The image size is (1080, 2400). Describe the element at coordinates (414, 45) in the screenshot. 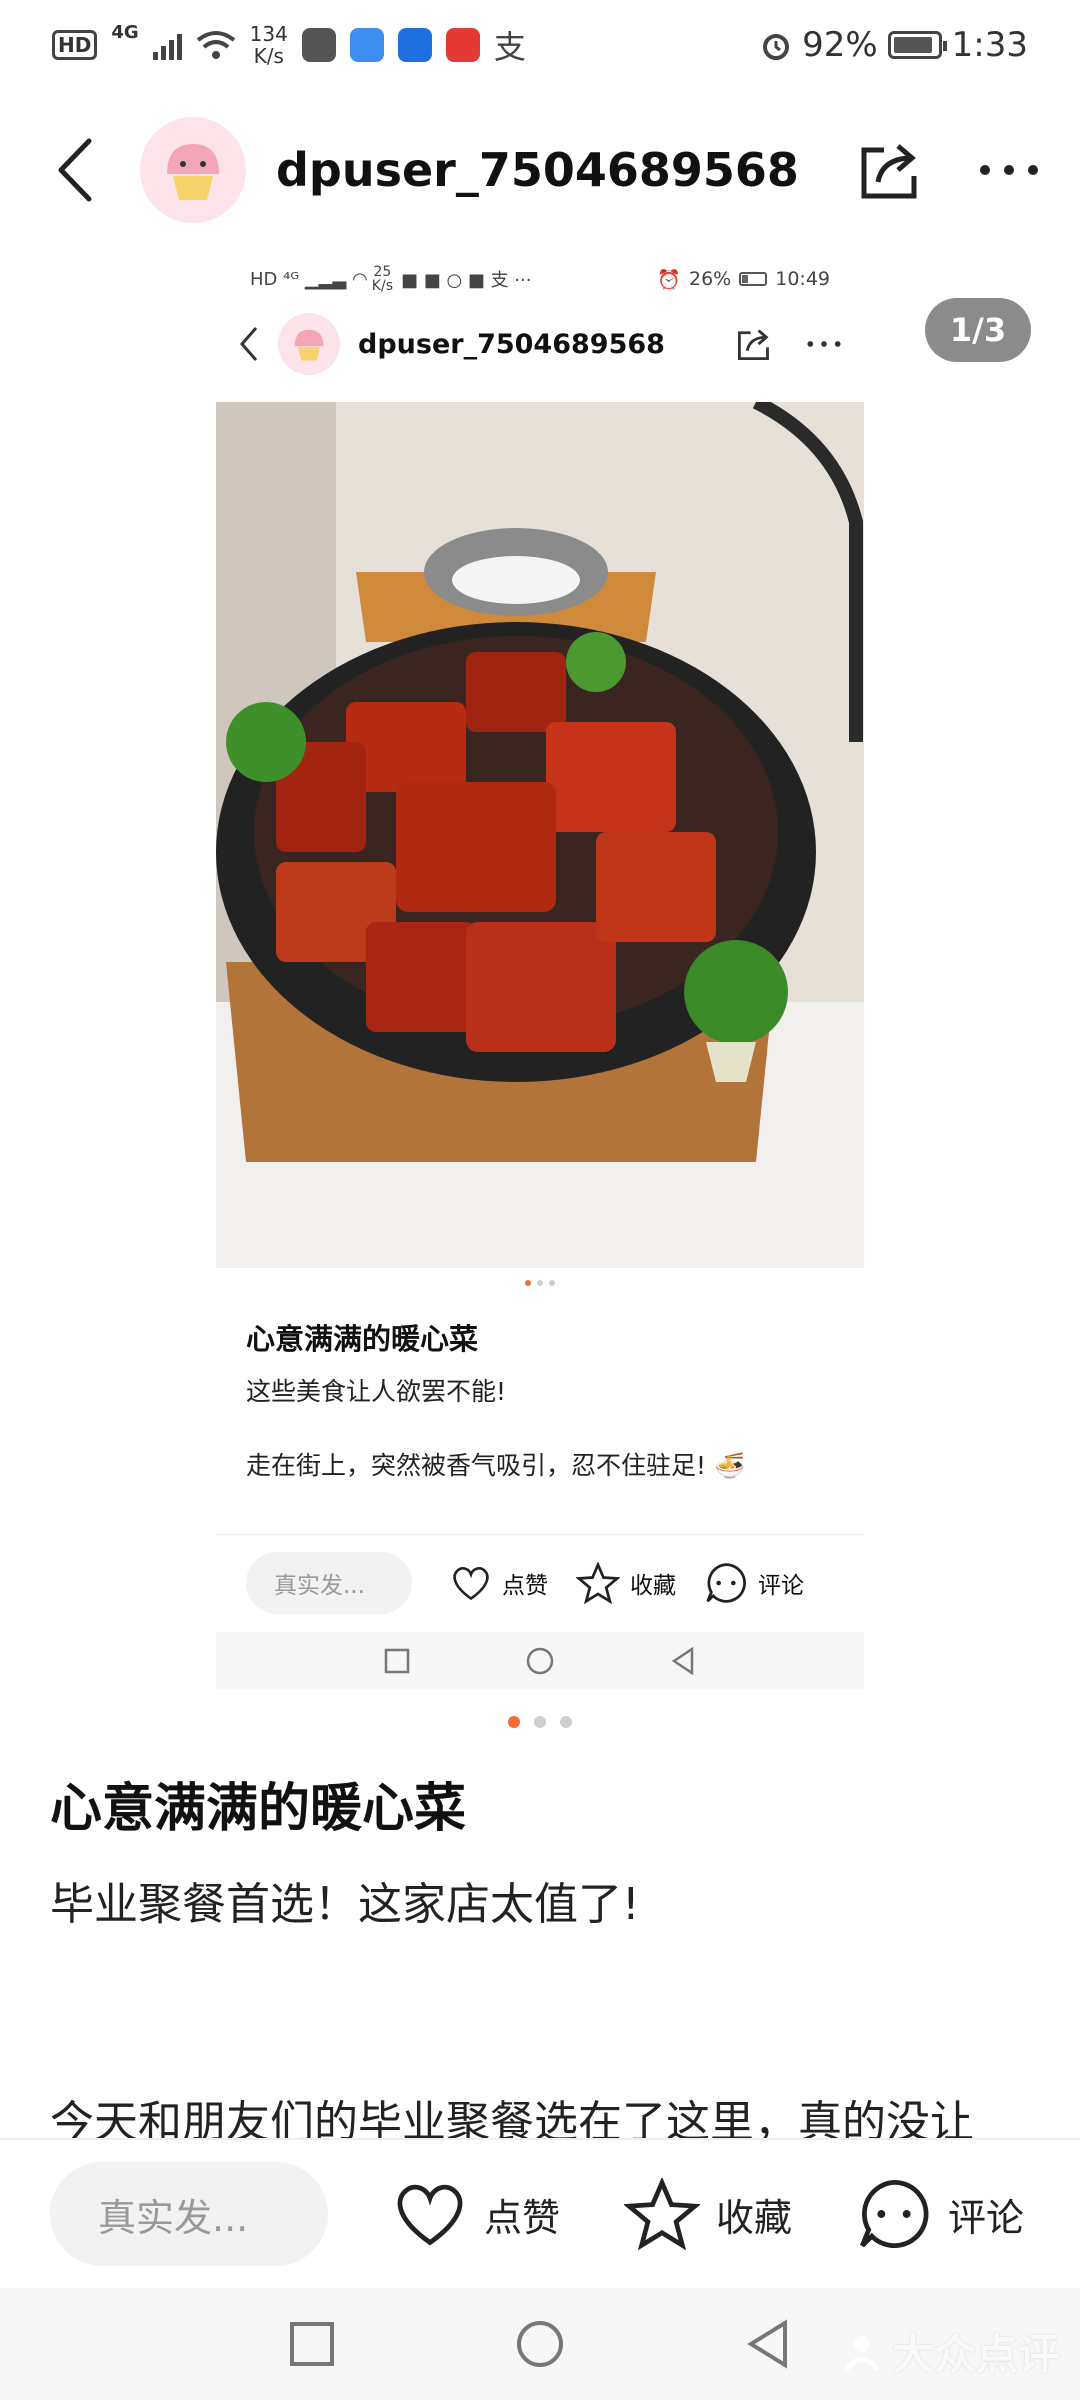

I see `bulb-app-icon` at that location.